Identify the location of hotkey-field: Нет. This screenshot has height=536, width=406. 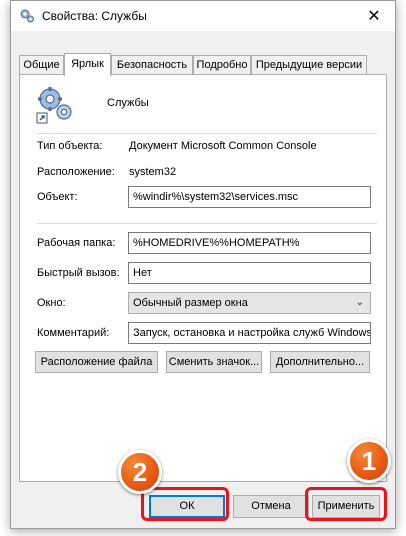
(249, 273).